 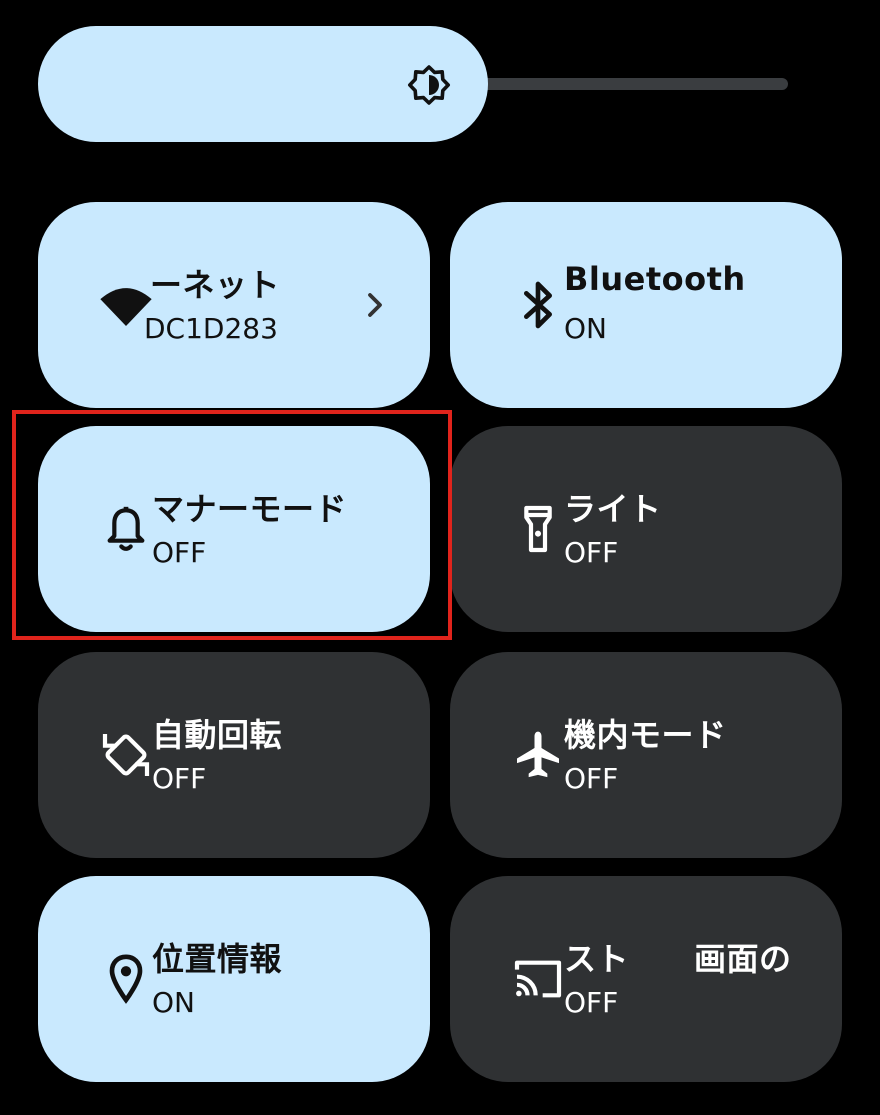 I want to click on brightness-icon, so click(x=429, y=85).